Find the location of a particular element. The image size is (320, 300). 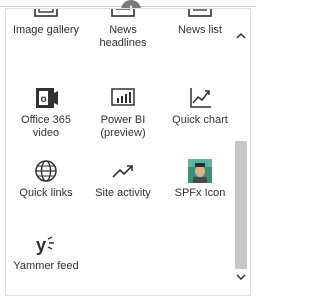

tile-label: News list is located at coordinates (199, 30).